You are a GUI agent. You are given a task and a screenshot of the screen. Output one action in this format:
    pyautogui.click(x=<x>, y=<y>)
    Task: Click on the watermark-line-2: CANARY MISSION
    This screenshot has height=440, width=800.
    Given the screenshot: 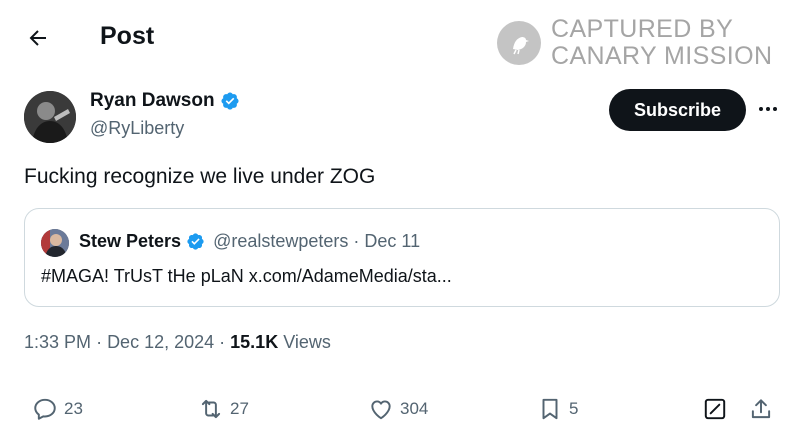 What is the action you would take?
    pyautogui.click(x=662, y=56)
    